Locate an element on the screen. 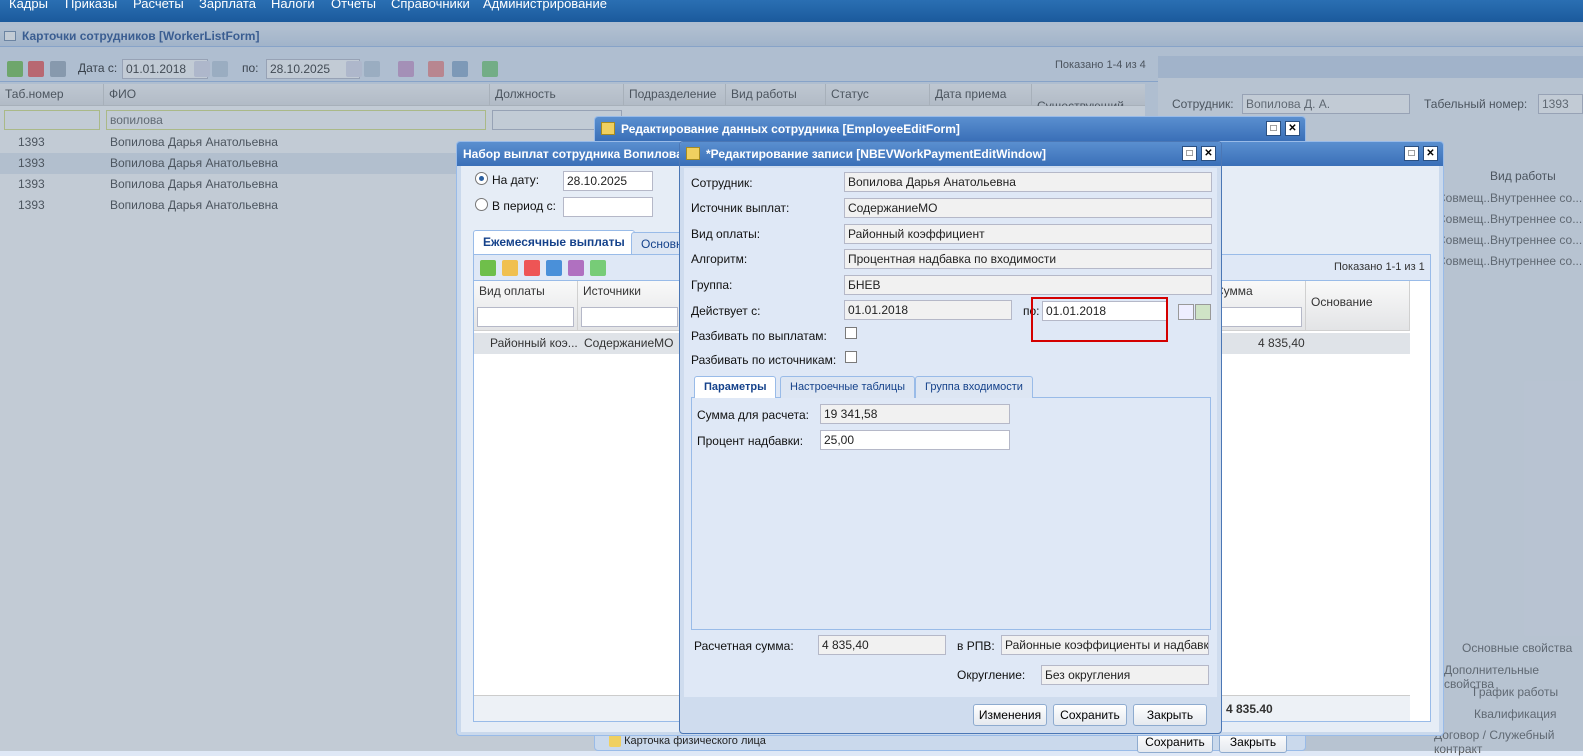 The image size is (1583, 756). sum-label: Сумма для расчета: is located at coordinates (753, 415).